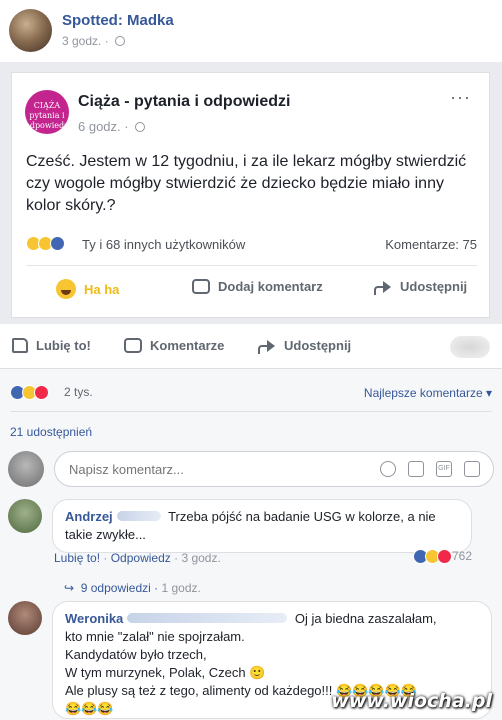 Image resolution: width=502 pixels, height=720 pixels. I want to click on page-logo: CIĄŻA pytania i odpowiedzi, so click(48, 112).